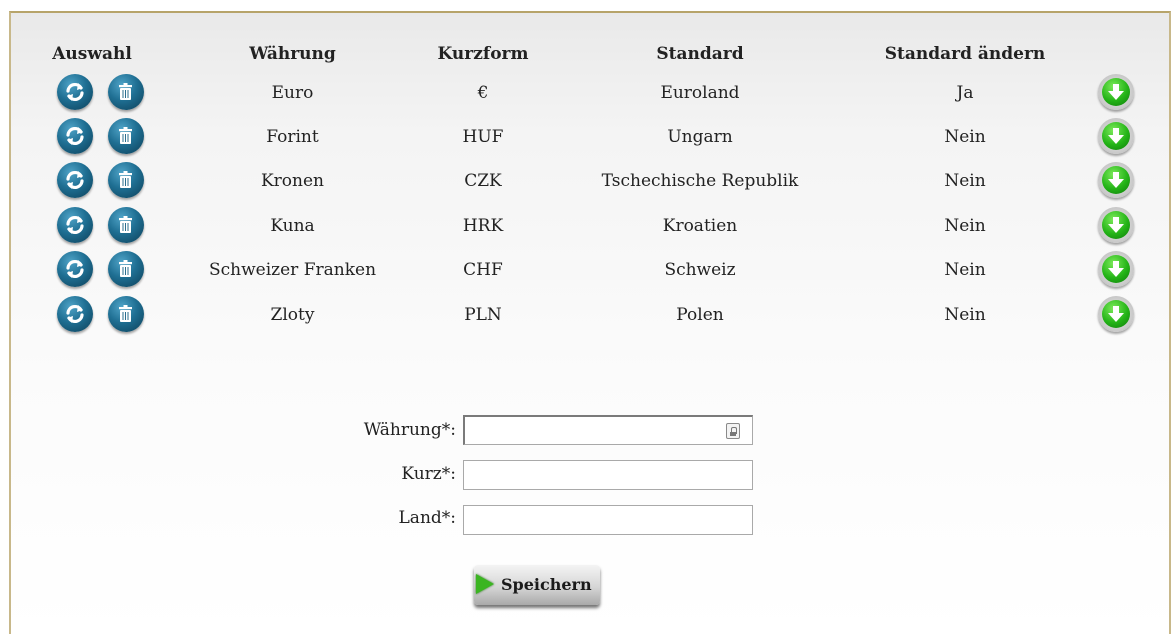 This screenshot has height=634, width=1175. I want to click on header-waehrung: Währung, so click(292, 54).